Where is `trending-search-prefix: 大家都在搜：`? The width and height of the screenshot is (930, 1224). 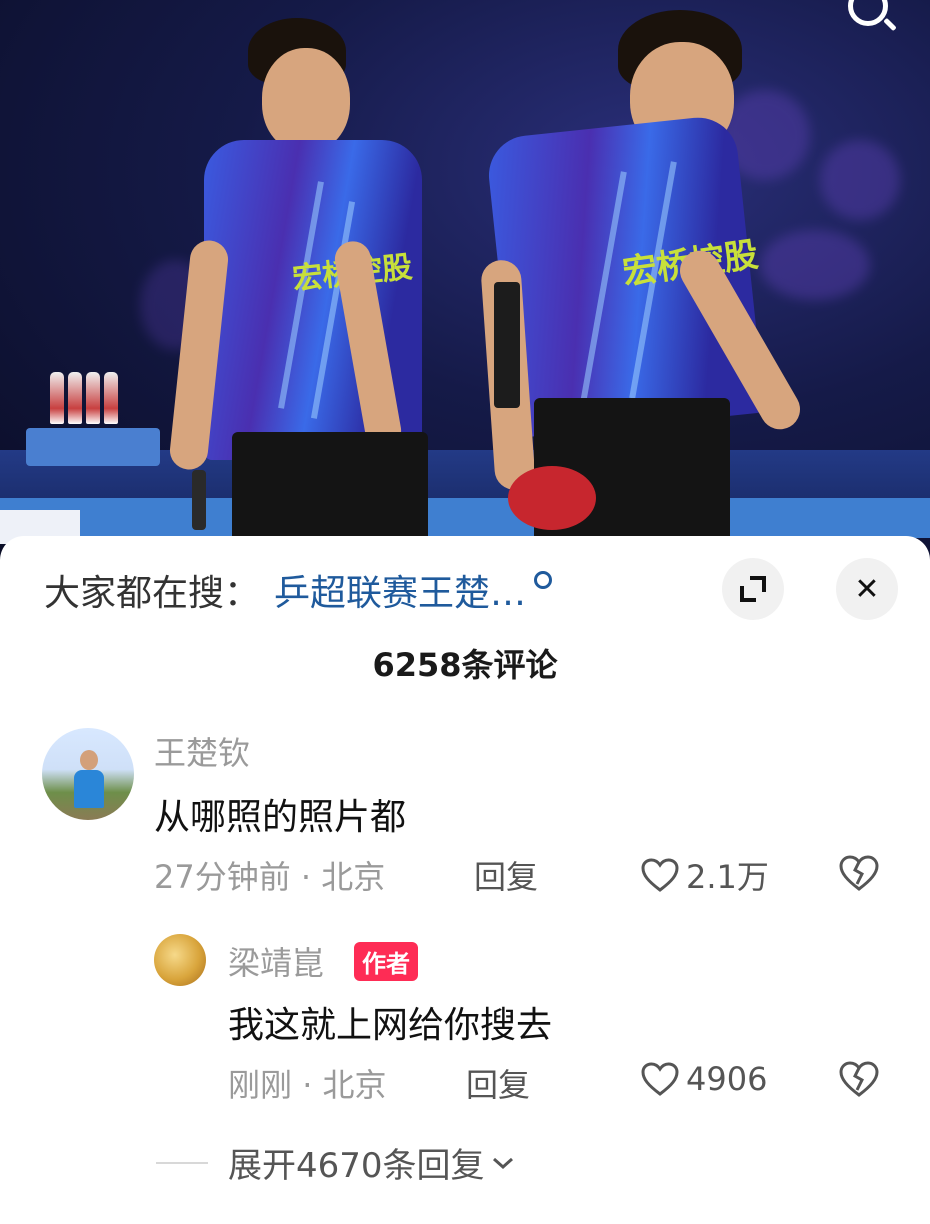
trending-search-prefix: 大家都在搜： is located at coordinates (152, 593).